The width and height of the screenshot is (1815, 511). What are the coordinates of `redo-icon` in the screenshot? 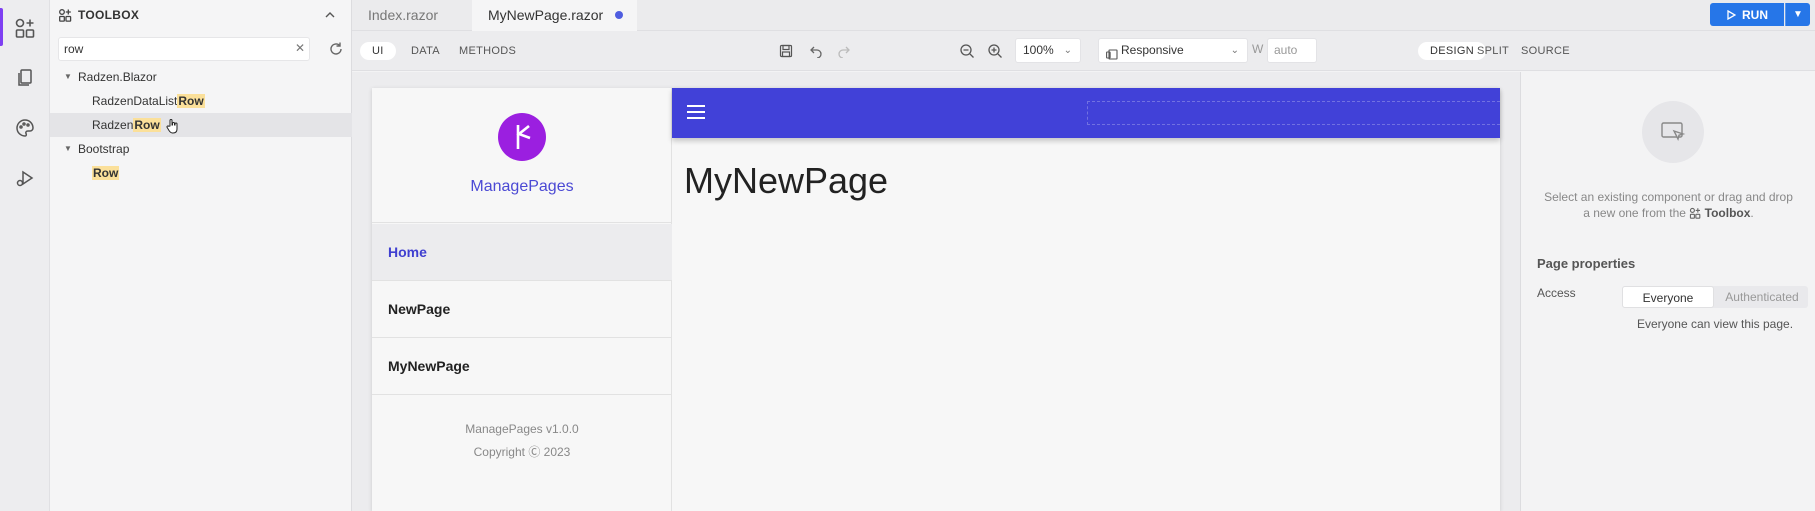 It's located at (844, 51).